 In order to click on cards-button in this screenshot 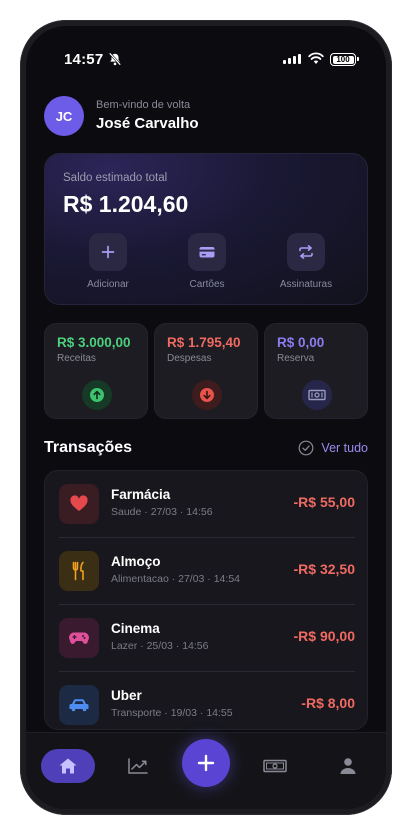, I will do `click(207, 252)`.